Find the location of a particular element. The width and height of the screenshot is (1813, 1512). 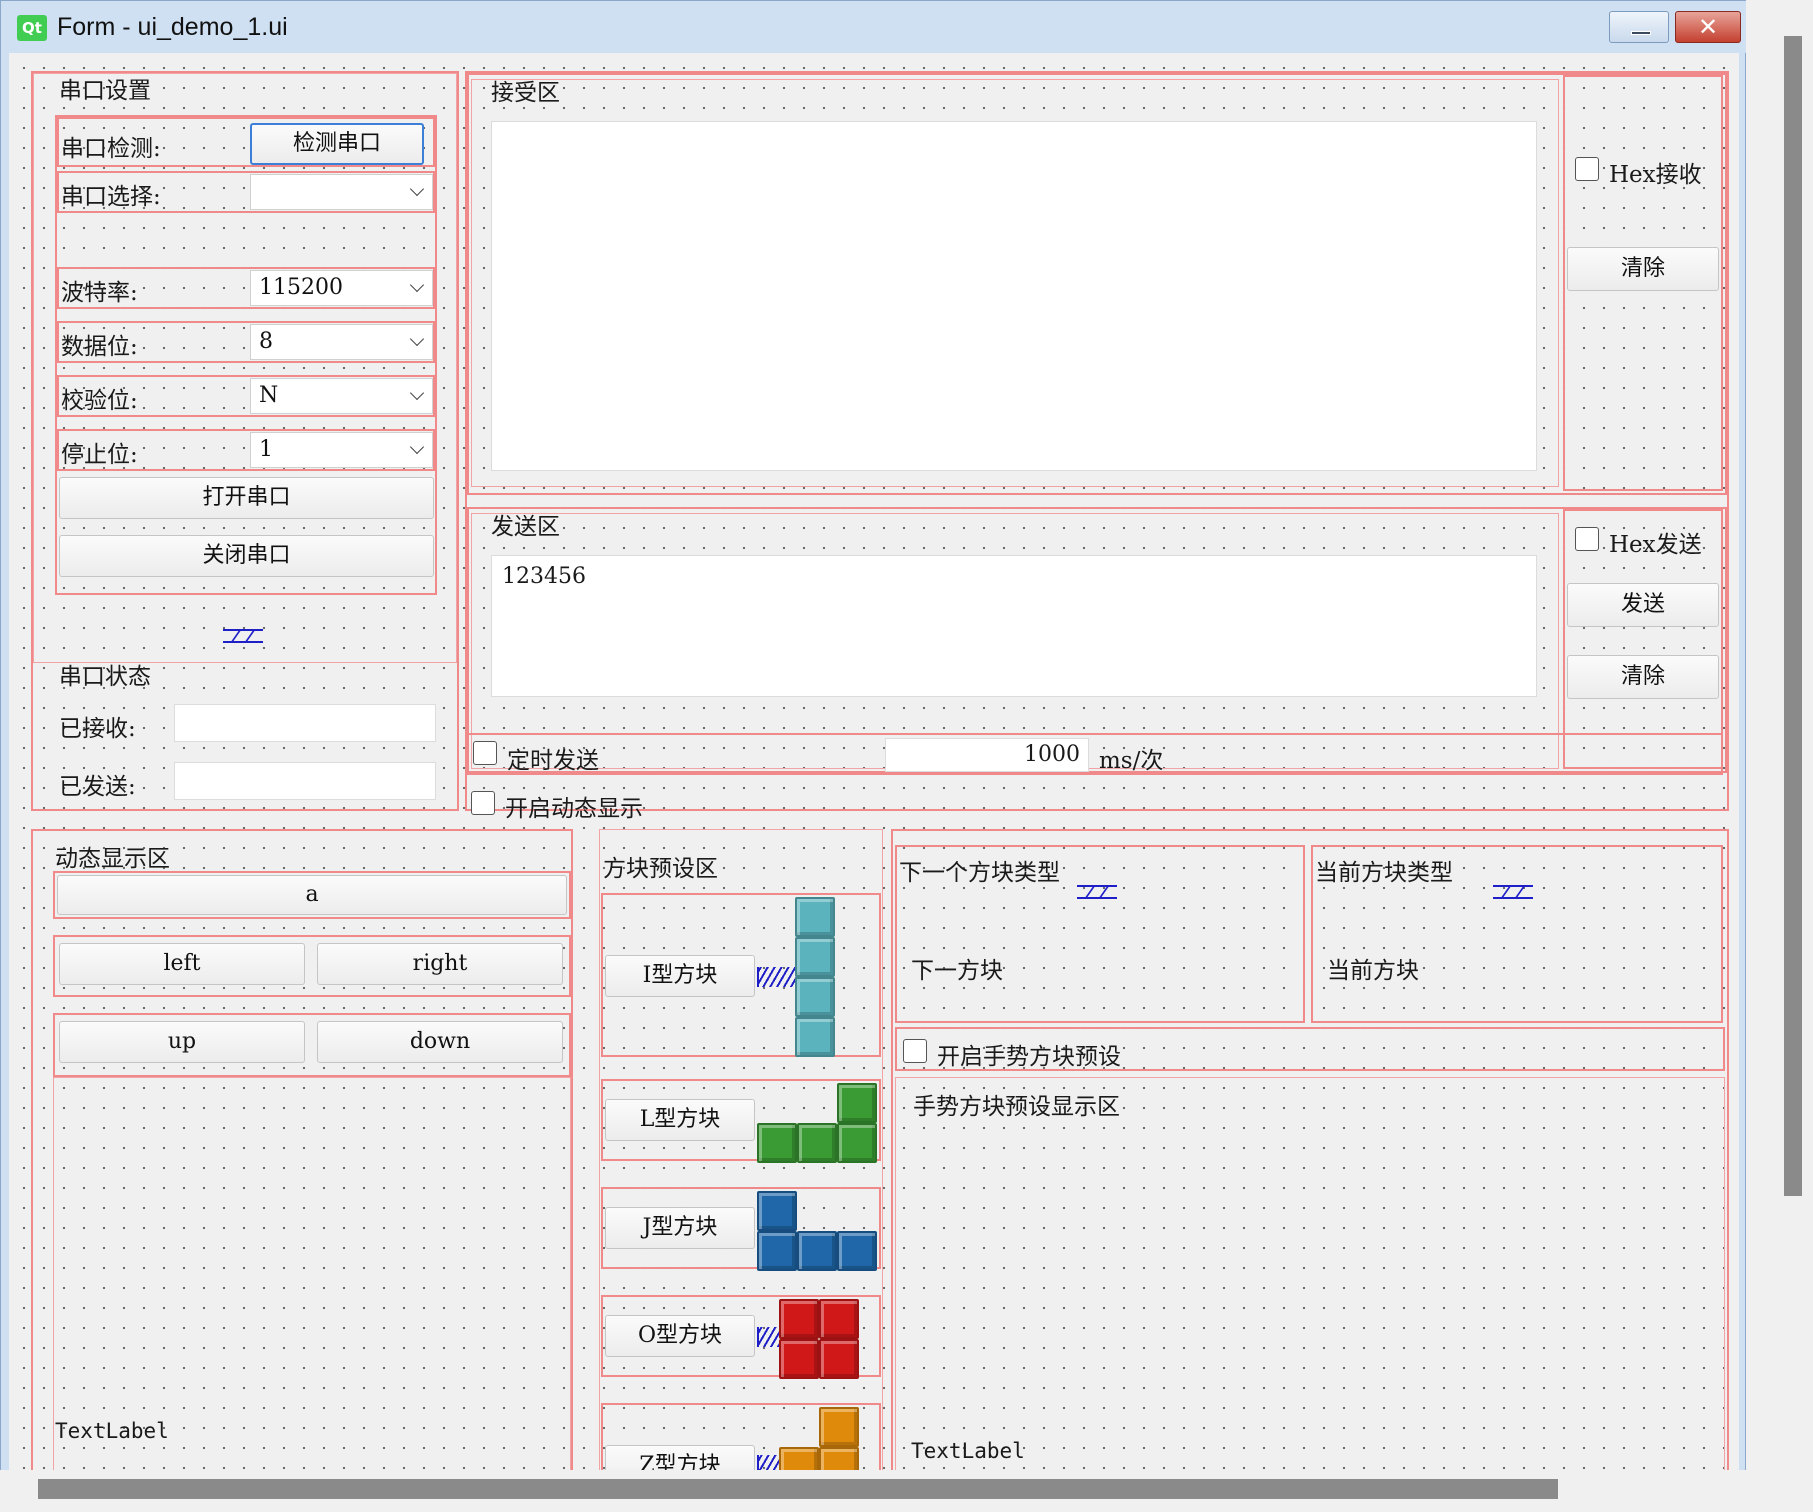

receive-text-area is located at coordinates (1014, 296).